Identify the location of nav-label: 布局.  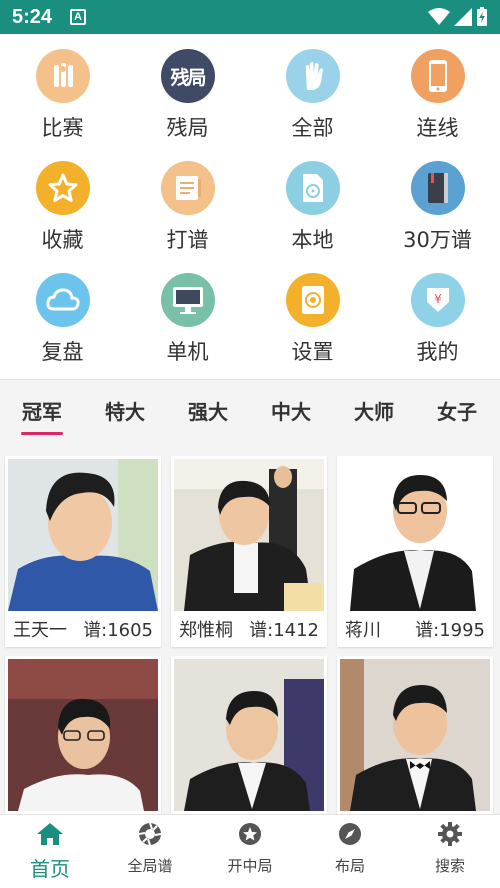
(349, 866).